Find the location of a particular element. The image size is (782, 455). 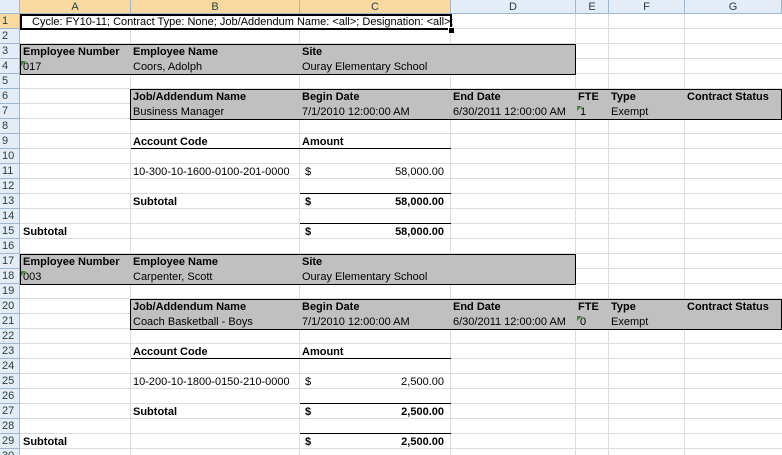

row-header: 28 is located at coordinates (10, 426).